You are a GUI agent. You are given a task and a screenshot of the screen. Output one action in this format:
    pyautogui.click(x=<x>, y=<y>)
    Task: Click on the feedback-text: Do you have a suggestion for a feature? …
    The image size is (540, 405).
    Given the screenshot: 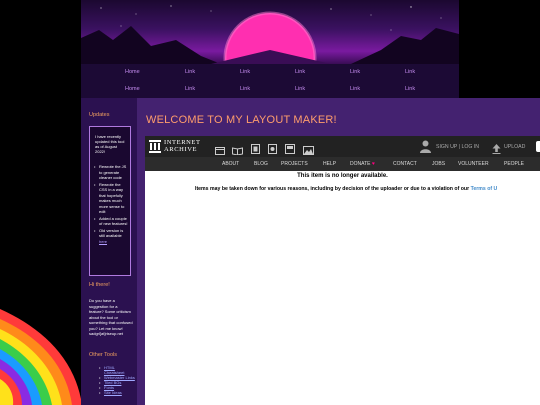 What is the action you would take?
    pyautogui.click(x=111, y=317)
    